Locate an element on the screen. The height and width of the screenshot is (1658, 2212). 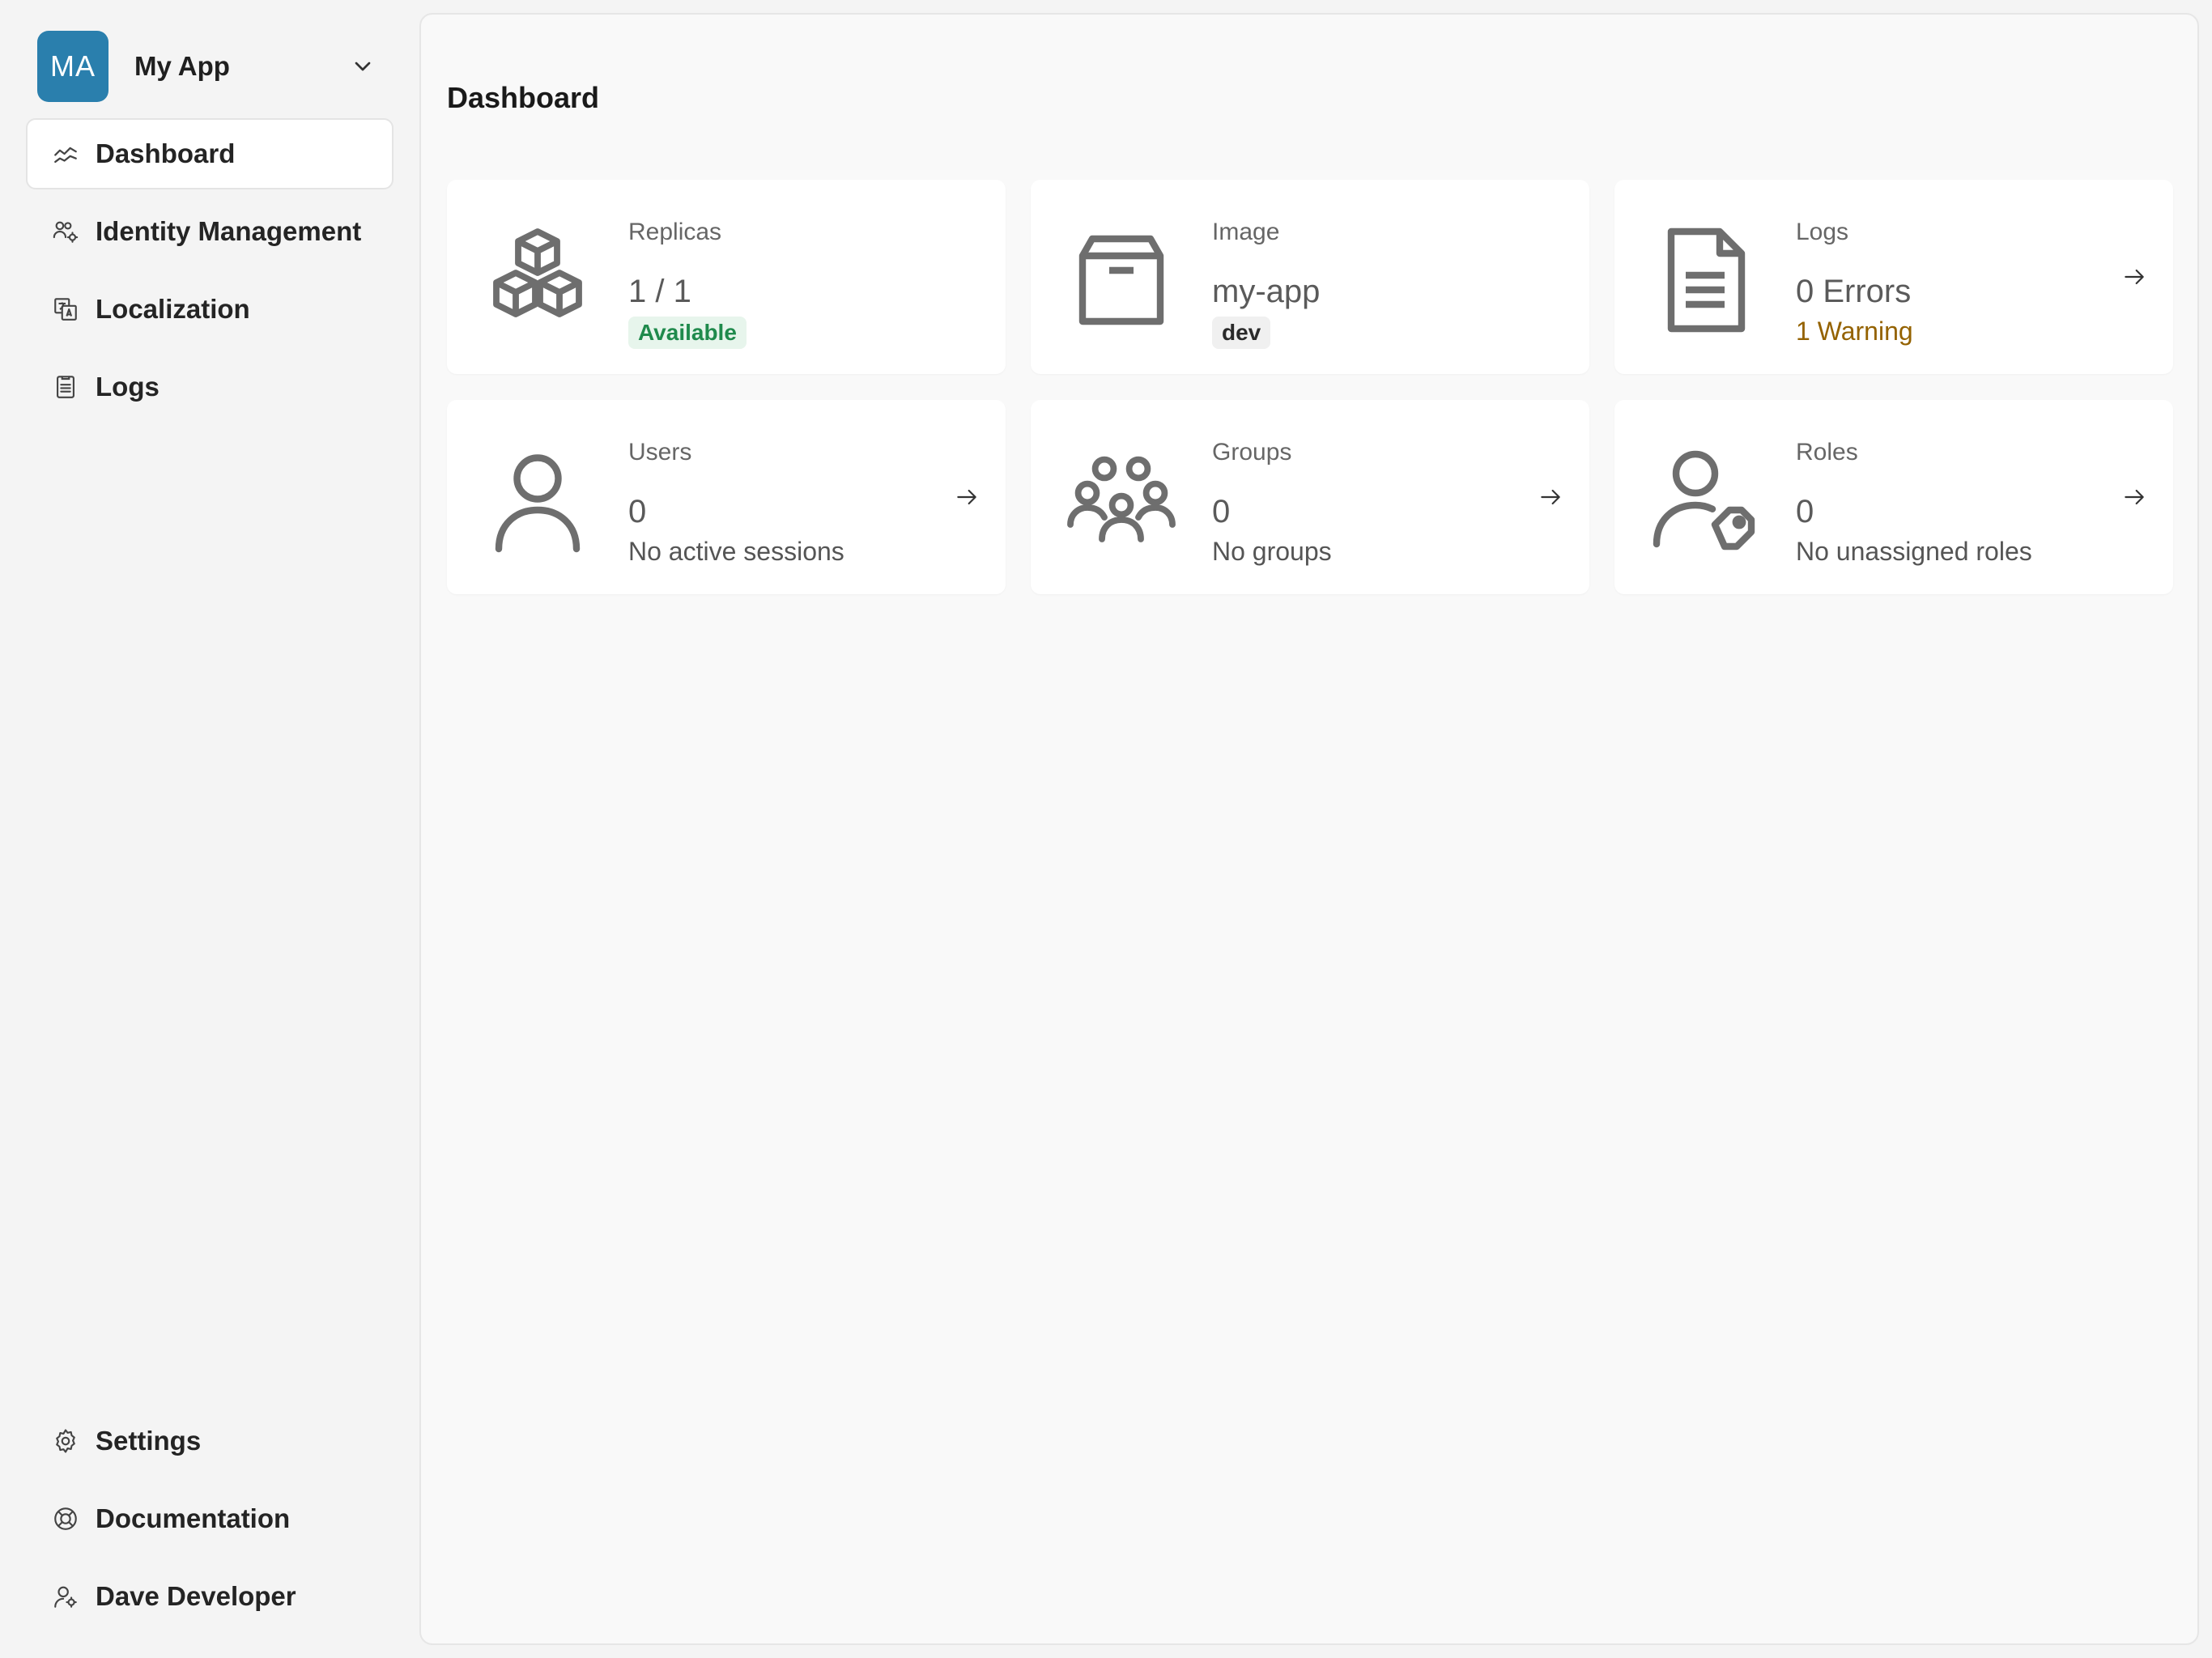
sidebar-item-localization: Localization is located at coordinates (209, 309).